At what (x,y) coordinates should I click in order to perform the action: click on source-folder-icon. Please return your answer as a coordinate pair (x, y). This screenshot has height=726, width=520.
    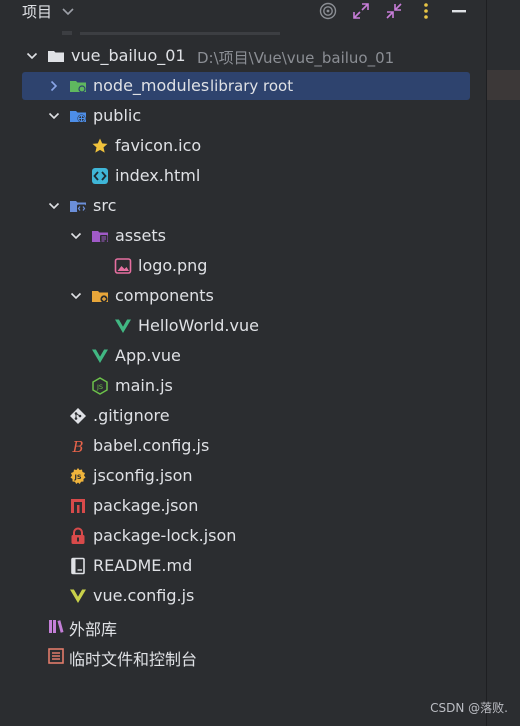
    Looking at the image, I should click on (78, 207).